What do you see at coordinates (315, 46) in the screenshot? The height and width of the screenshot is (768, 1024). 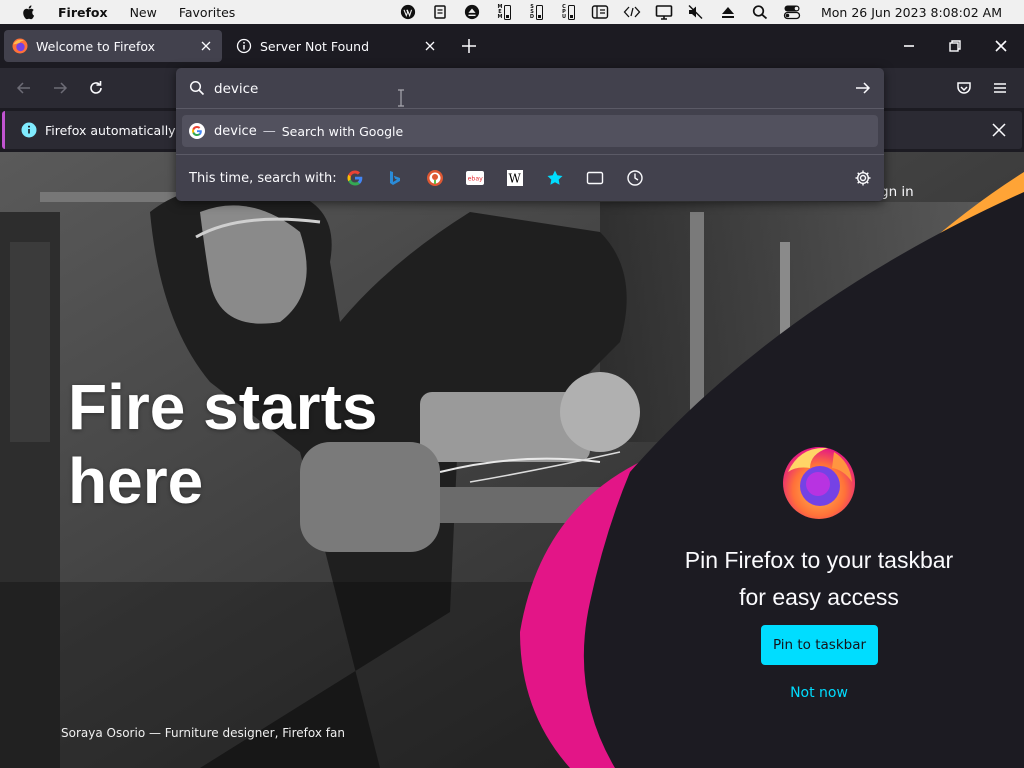 I see `tab-title: Server Not Found` at bounding box center [315, 46].